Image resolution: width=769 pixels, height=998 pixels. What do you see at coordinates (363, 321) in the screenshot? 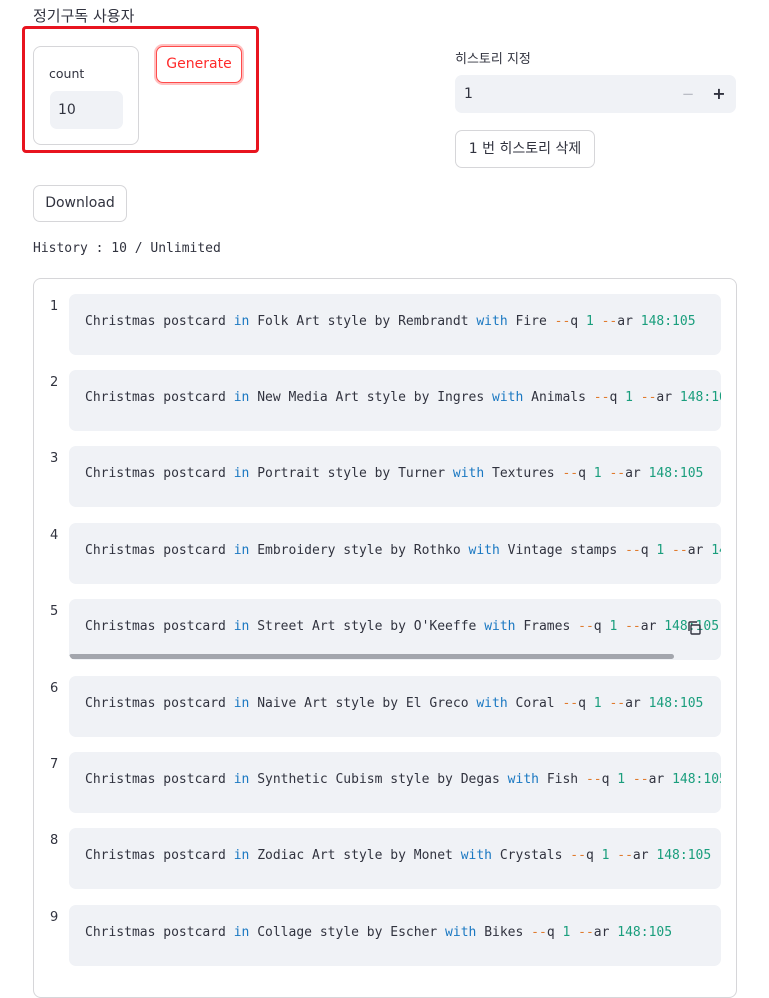
I see `prompt-token-style: Folk Art style by Rembrandt` at bounding box center [363, 321].